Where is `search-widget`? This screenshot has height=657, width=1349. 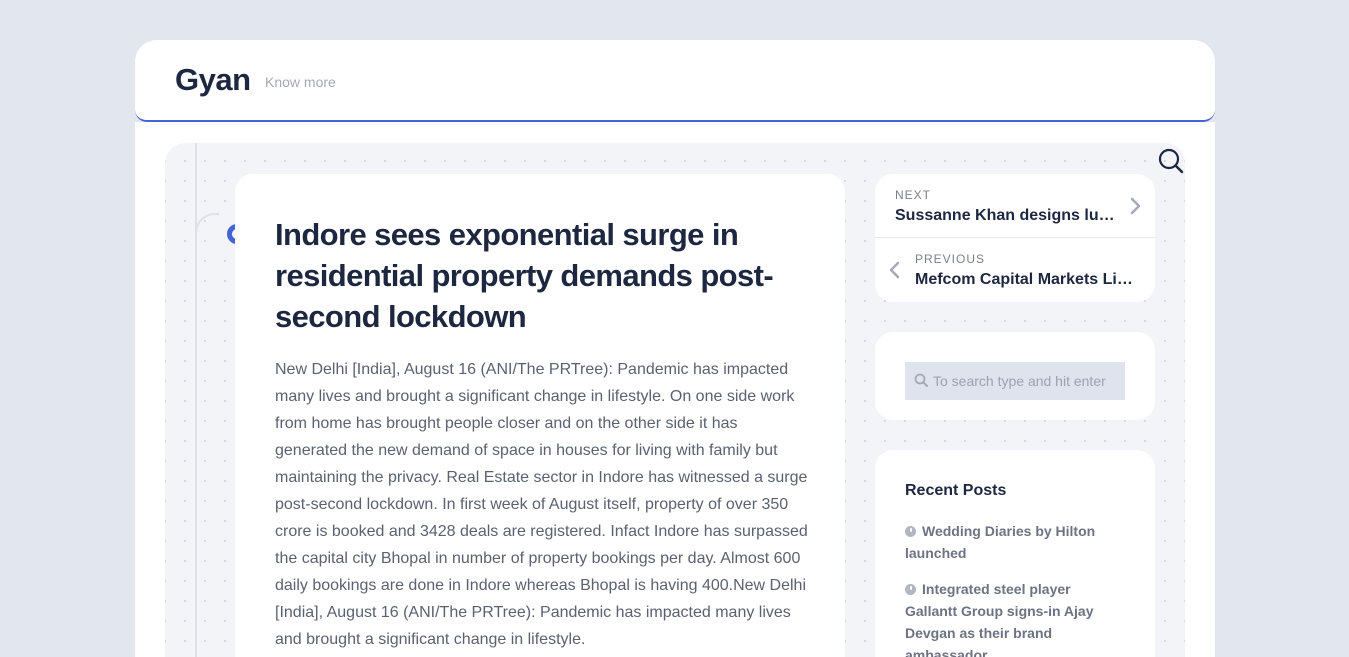
search-widget is located at coordinates (1015, 376).